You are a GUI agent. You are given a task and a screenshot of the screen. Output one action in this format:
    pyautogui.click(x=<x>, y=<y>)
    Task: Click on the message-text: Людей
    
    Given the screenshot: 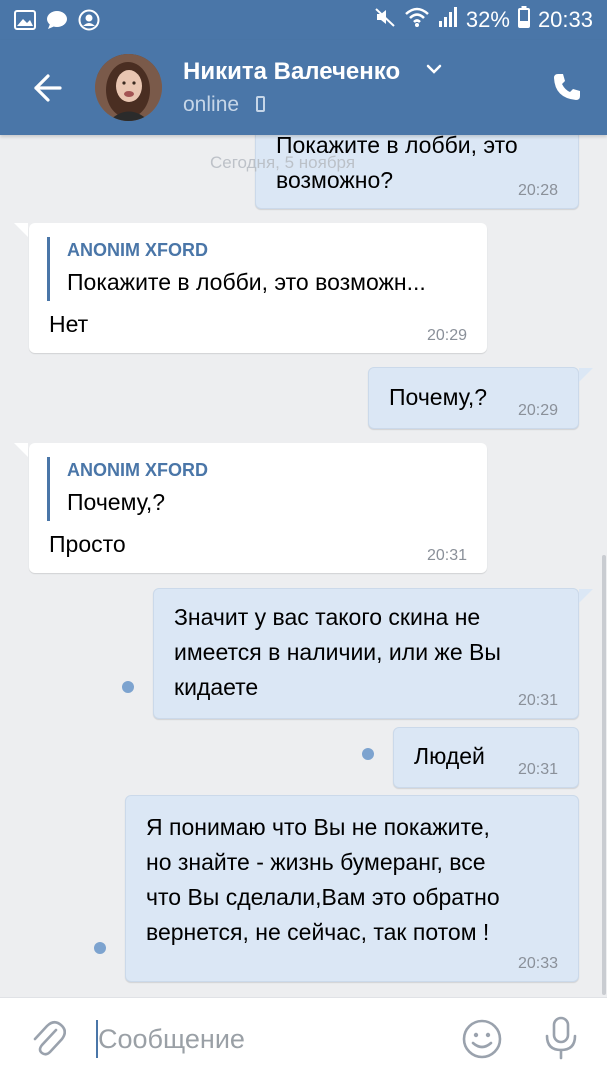 What is the action you would take?
    pyautogui.click(x=449, y=756)
    